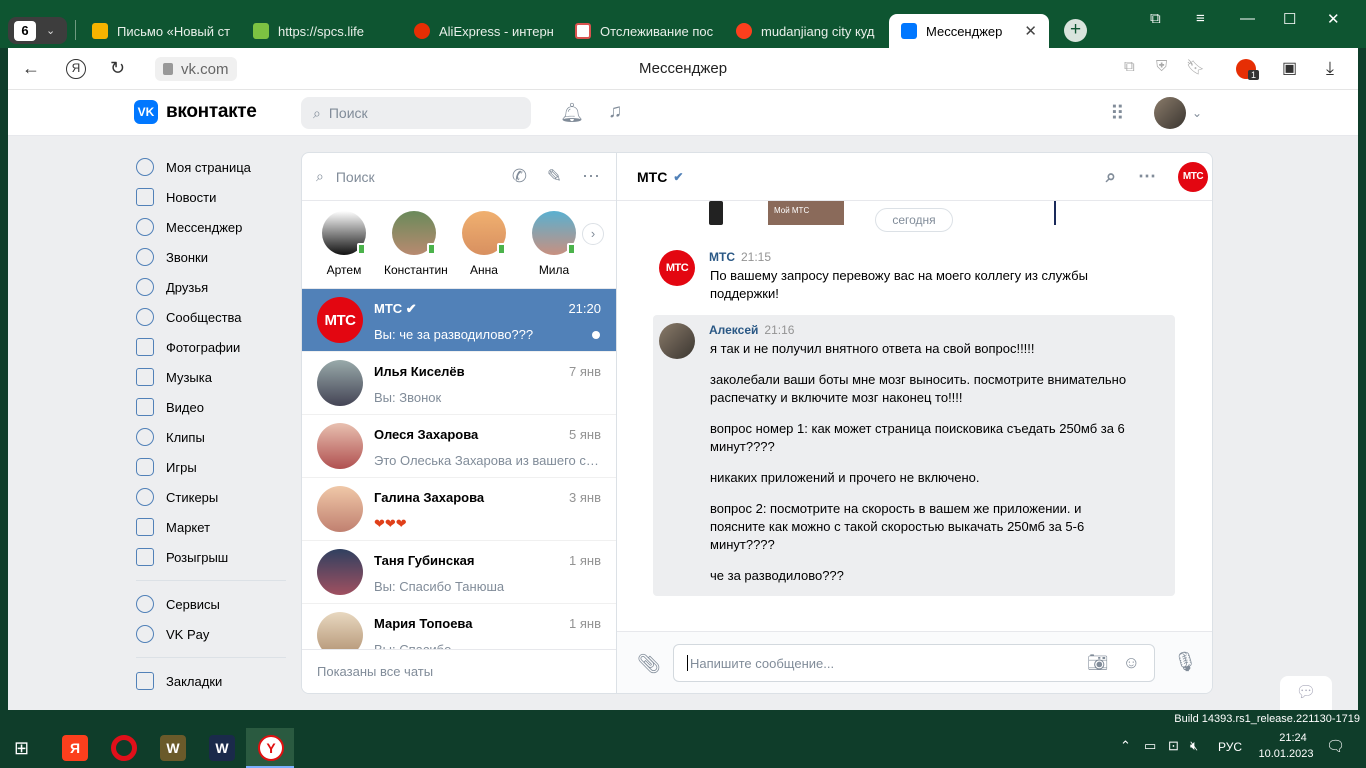  Describe the element at coordinates (211, 437) in the screenshot. I see `nav-clips: Клипы` at that location.